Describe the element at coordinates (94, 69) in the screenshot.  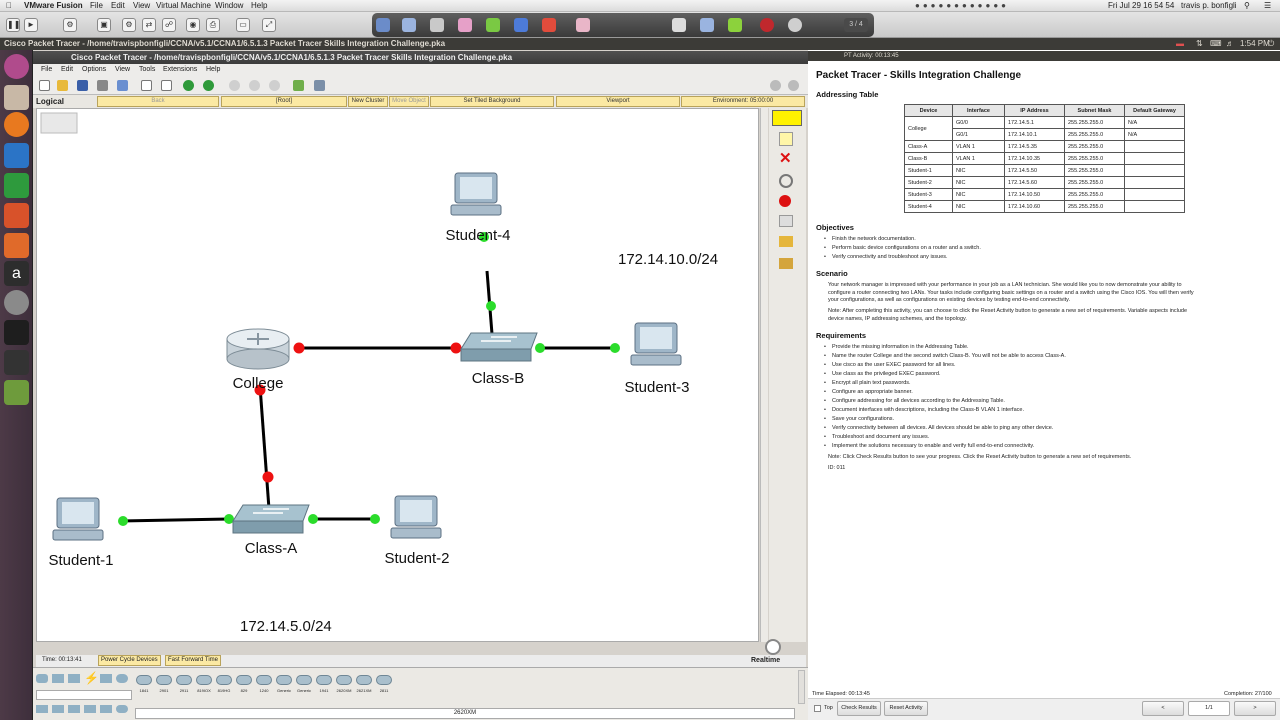
I see `pt-menu-options: Options` at that location.